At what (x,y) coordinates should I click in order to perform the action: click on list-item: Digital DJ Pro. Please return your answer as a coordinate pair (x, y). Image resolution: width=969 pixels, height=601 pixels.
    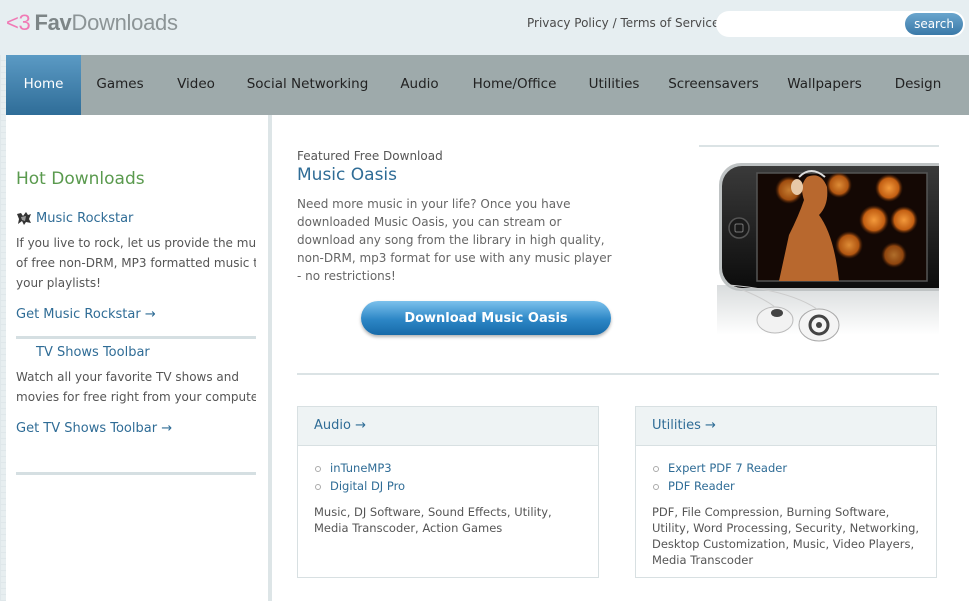
    Looking at the image, I should click on (456, 486).